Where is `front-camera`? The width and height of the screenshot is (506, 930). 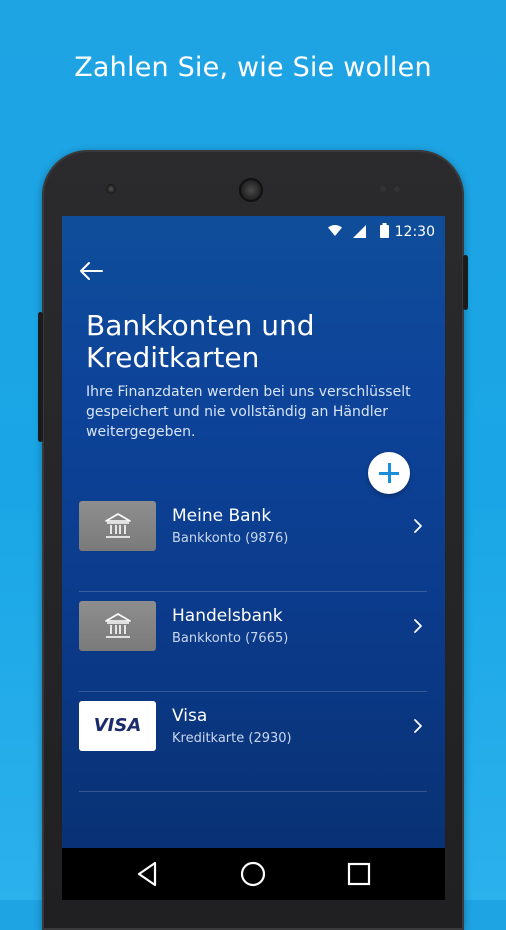 front-camera is located at coordinates (111, 189).